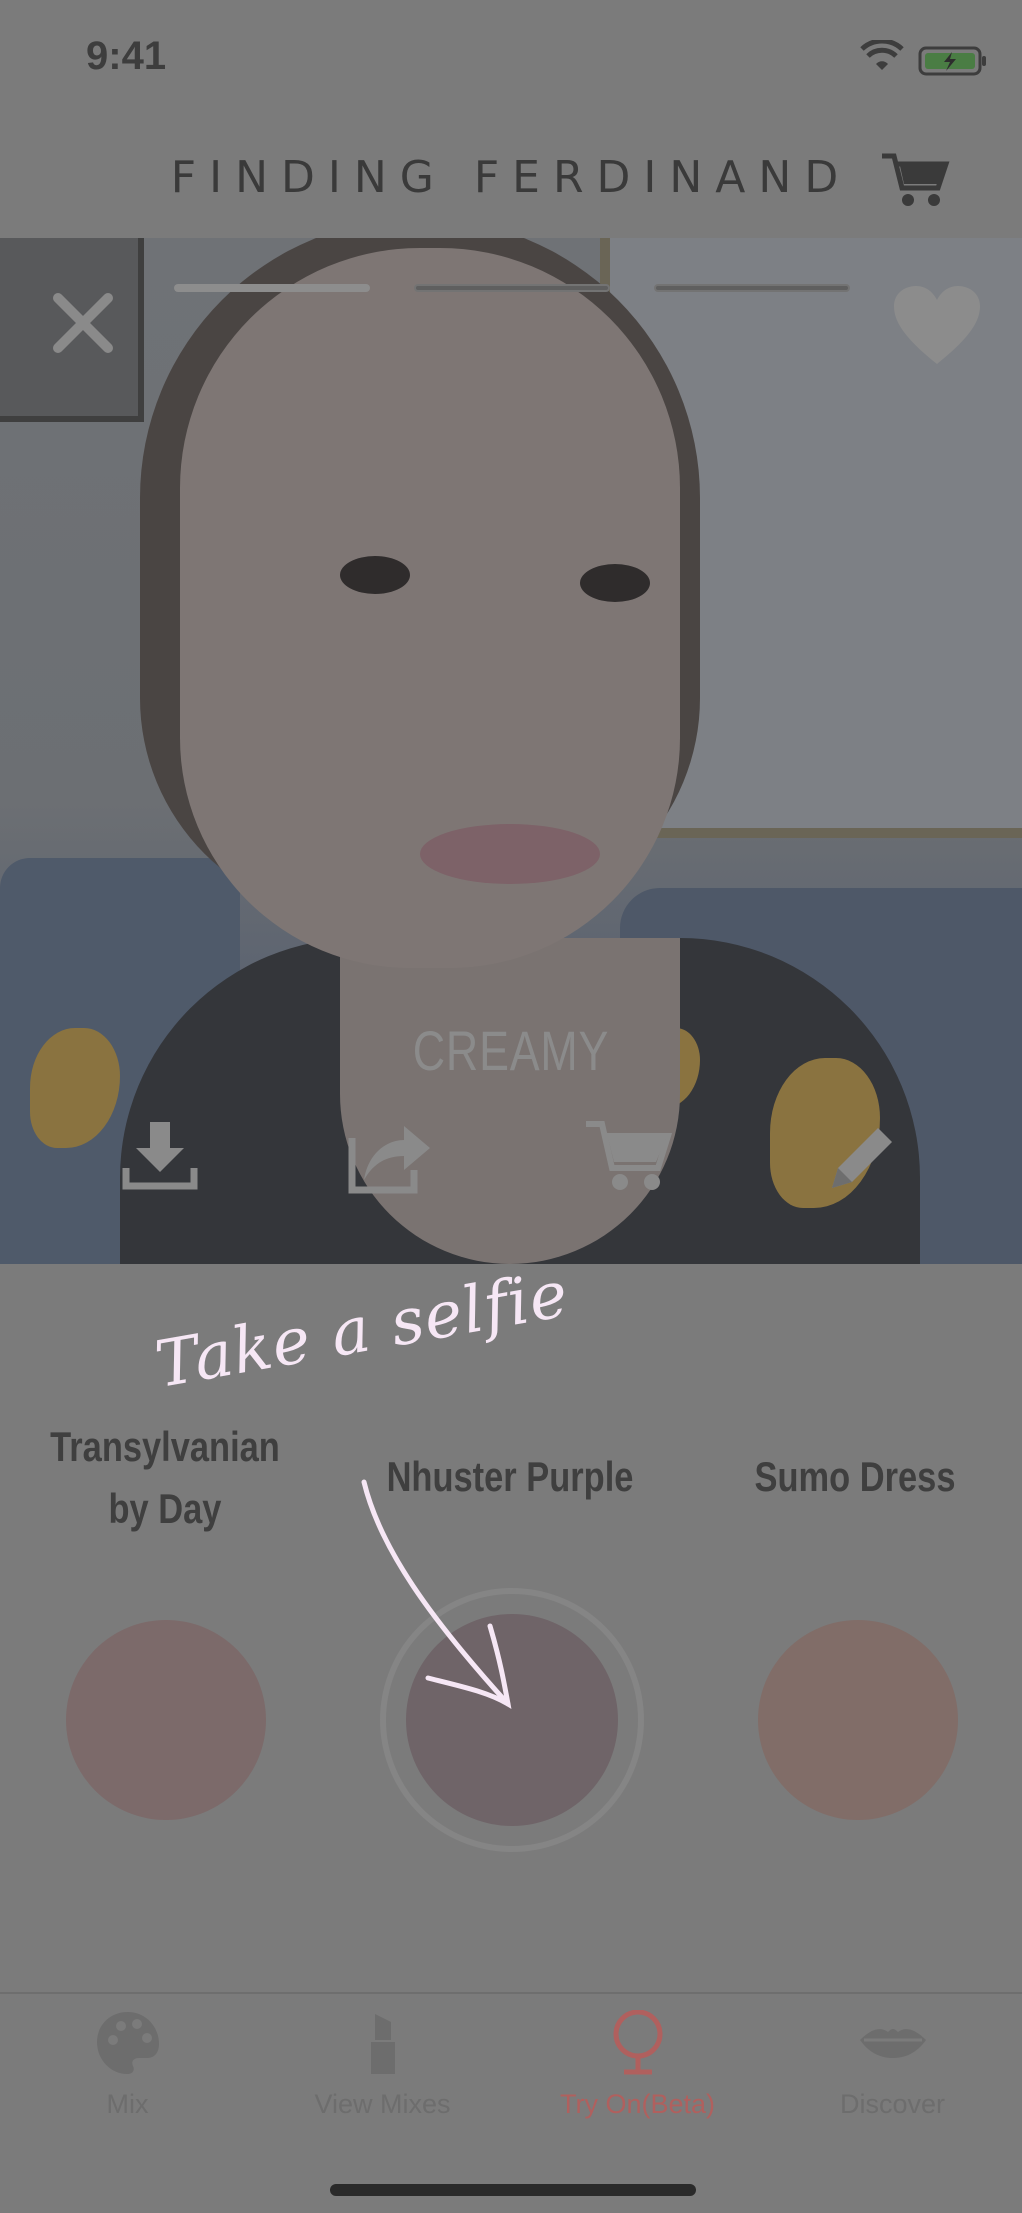 The height and width of the screenshot is (2213, 1022). I want to click on annotation-arrow, so click(436, 1594).